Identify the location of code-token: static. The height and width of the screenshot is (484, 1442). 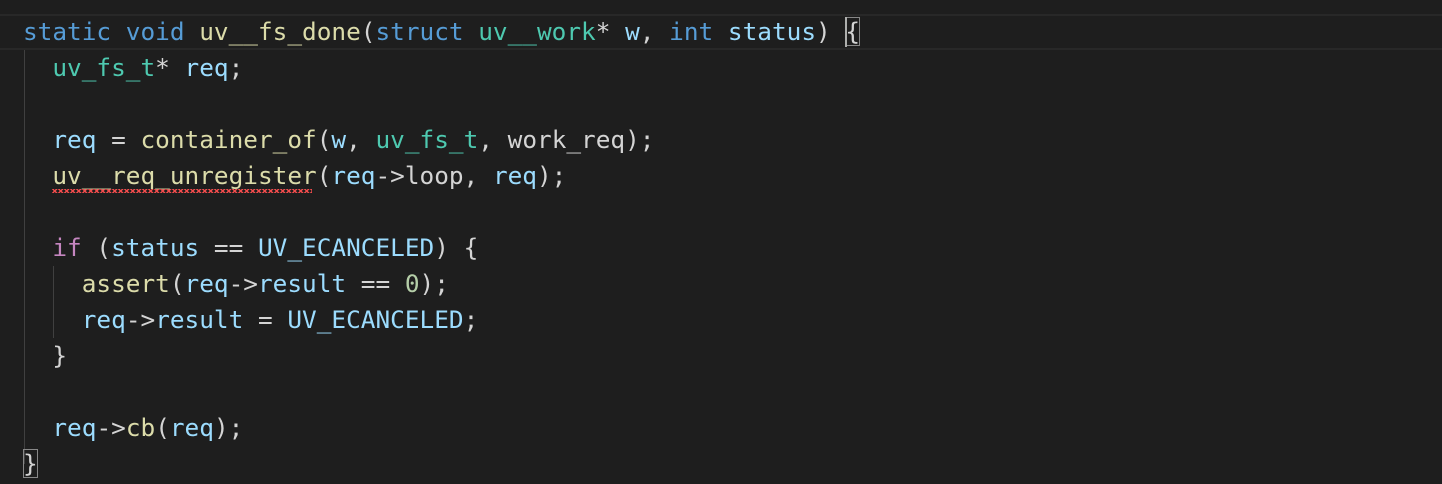
(67, 31).